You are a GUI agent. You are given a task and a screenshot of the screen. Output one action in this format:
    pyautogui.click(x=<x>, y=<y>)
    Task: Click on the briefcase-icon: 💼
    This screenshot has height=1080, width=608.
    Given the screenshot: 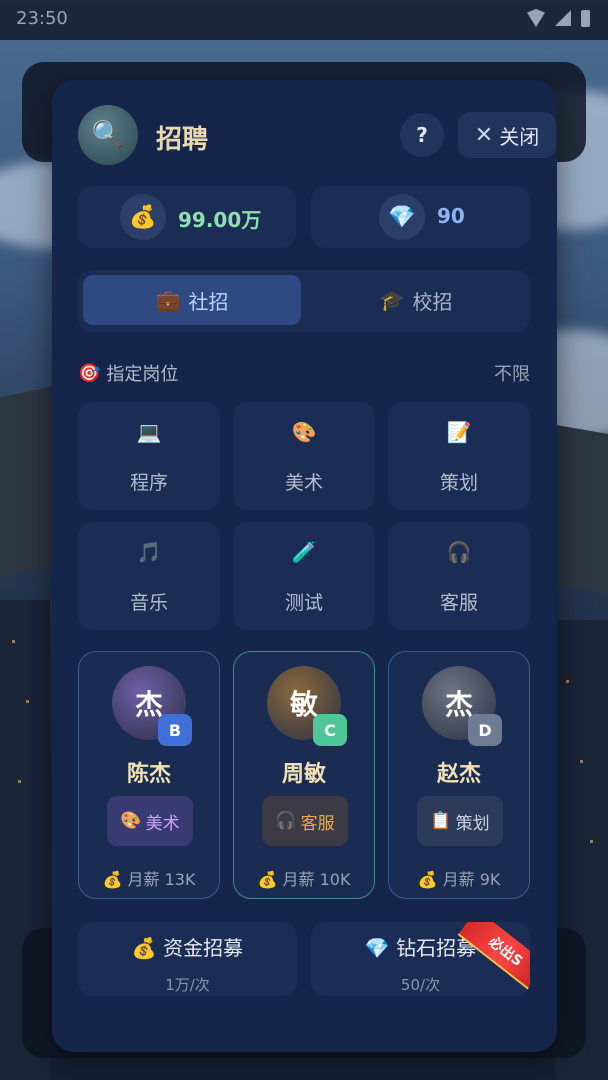 What is the action you would take?
    pyautogui.click(x=168, y=300)
    